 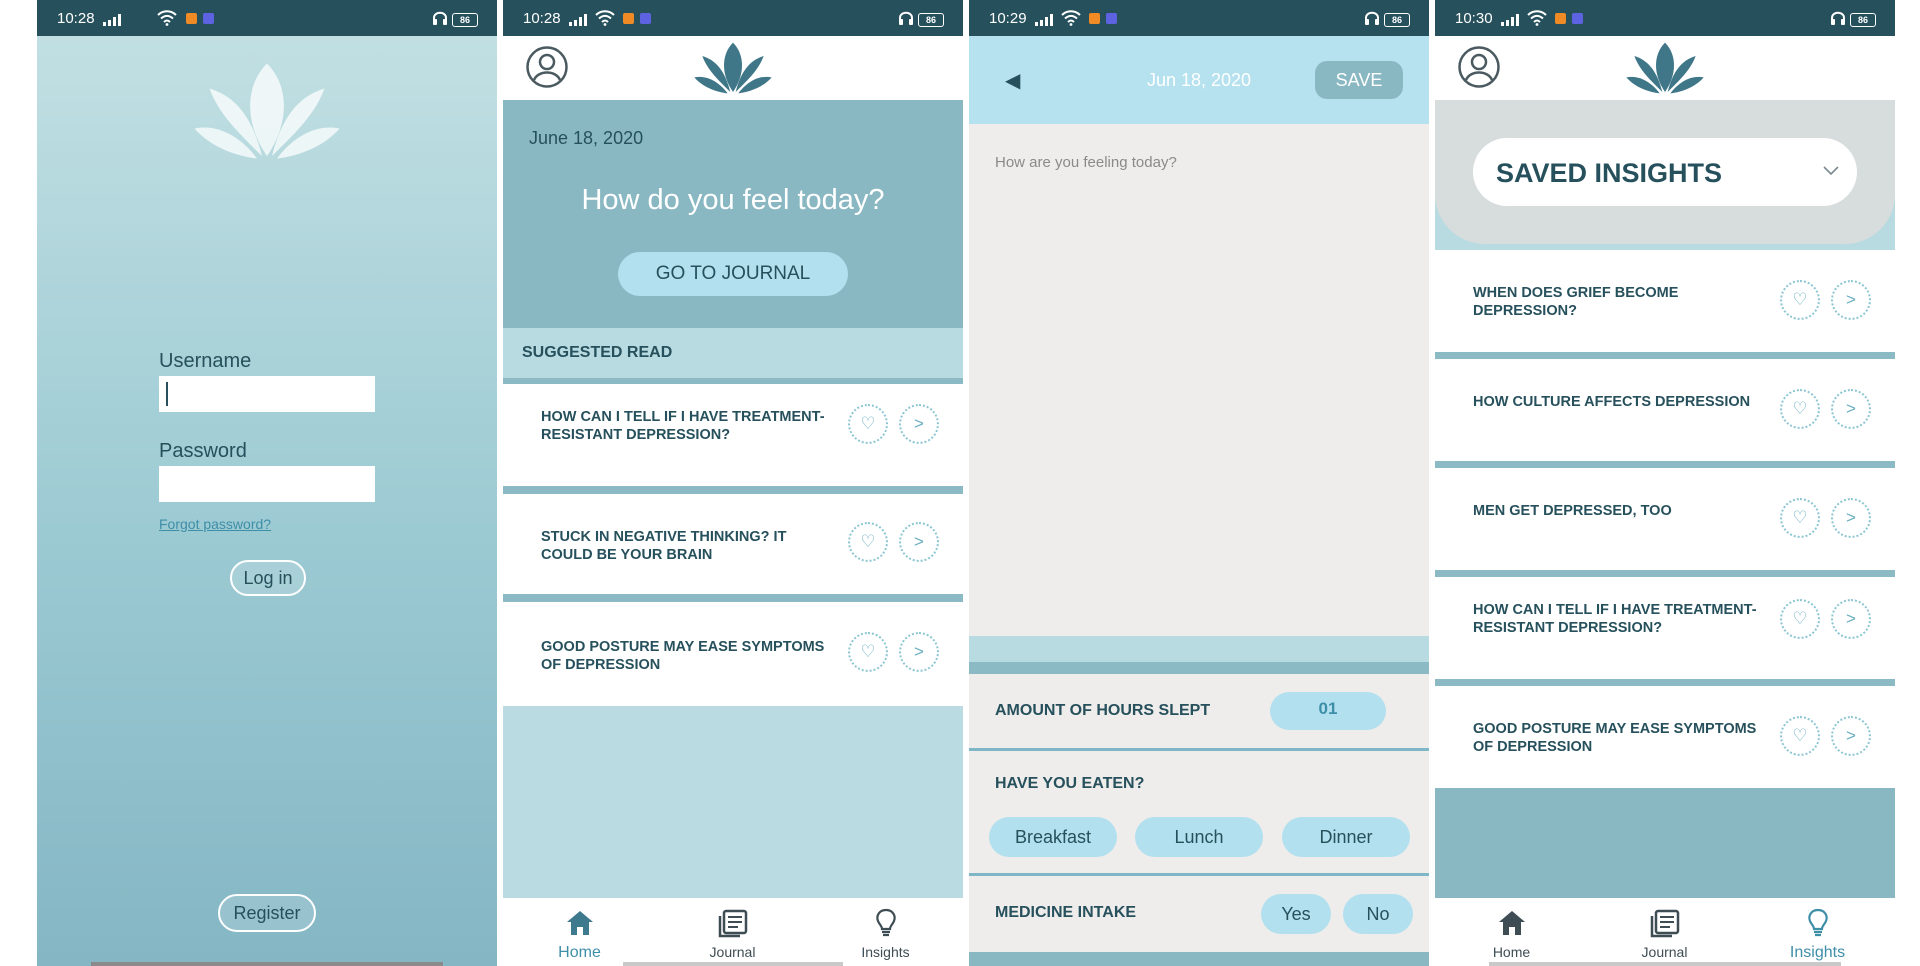 What do you see at coordinates (1199, 959) in the screenshot?
I see `bottom-band` at bounding box center [1199, 959].